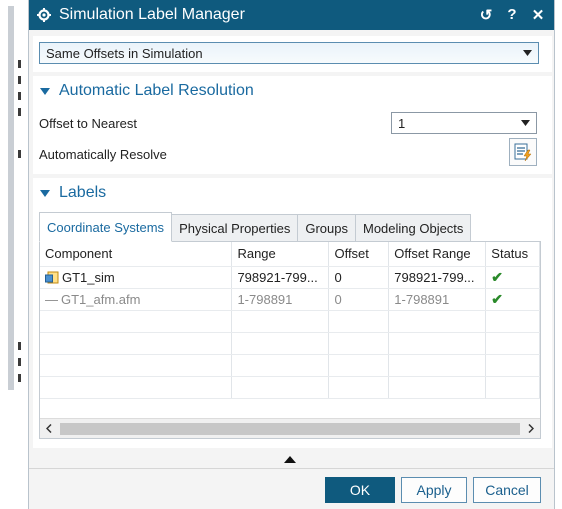  What do you see at coordinates (413, 228) in the screenshot?
I see `tab-modeling-objects: Modeling Objects` at bounding box center [413, 228].